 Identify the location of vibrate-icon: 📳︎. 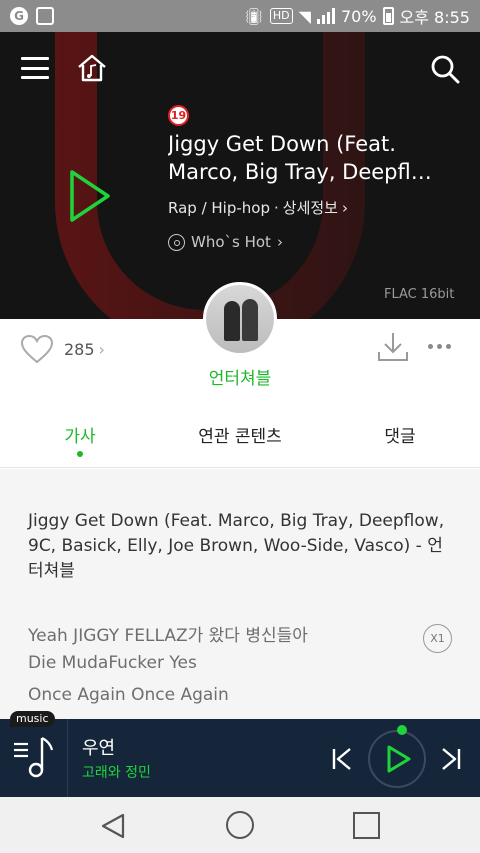
(253, 16).